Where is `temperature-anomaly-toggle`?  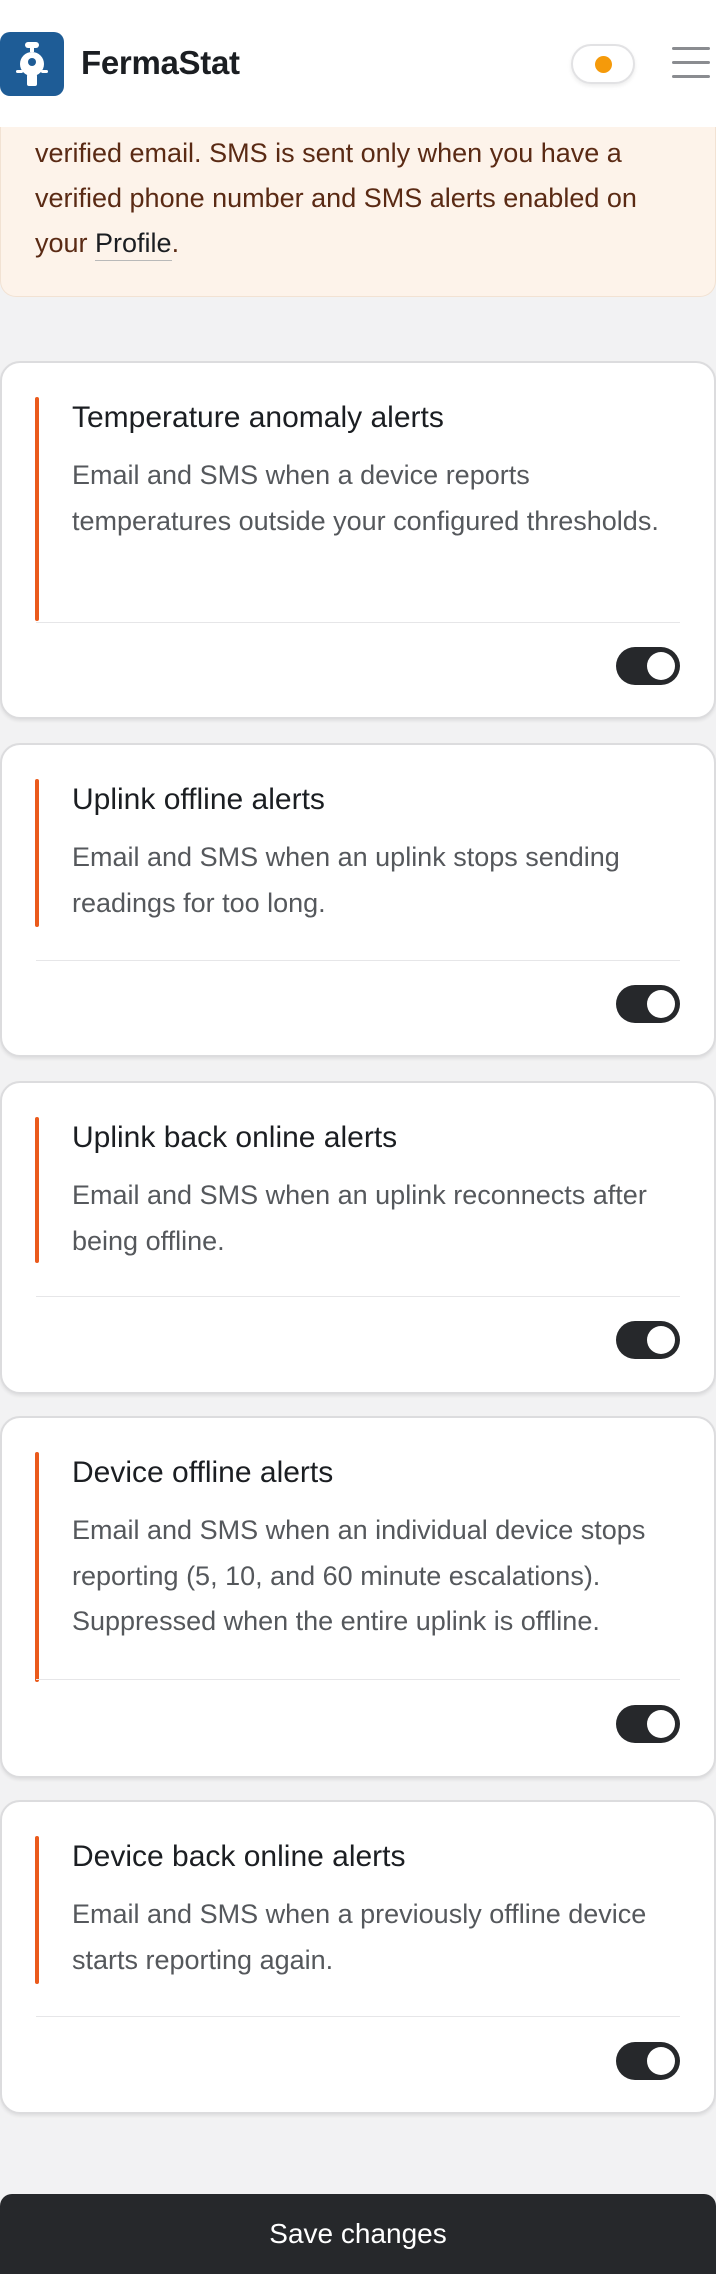 temperature-anomaly-toggle is located at coordinates (648, 666).